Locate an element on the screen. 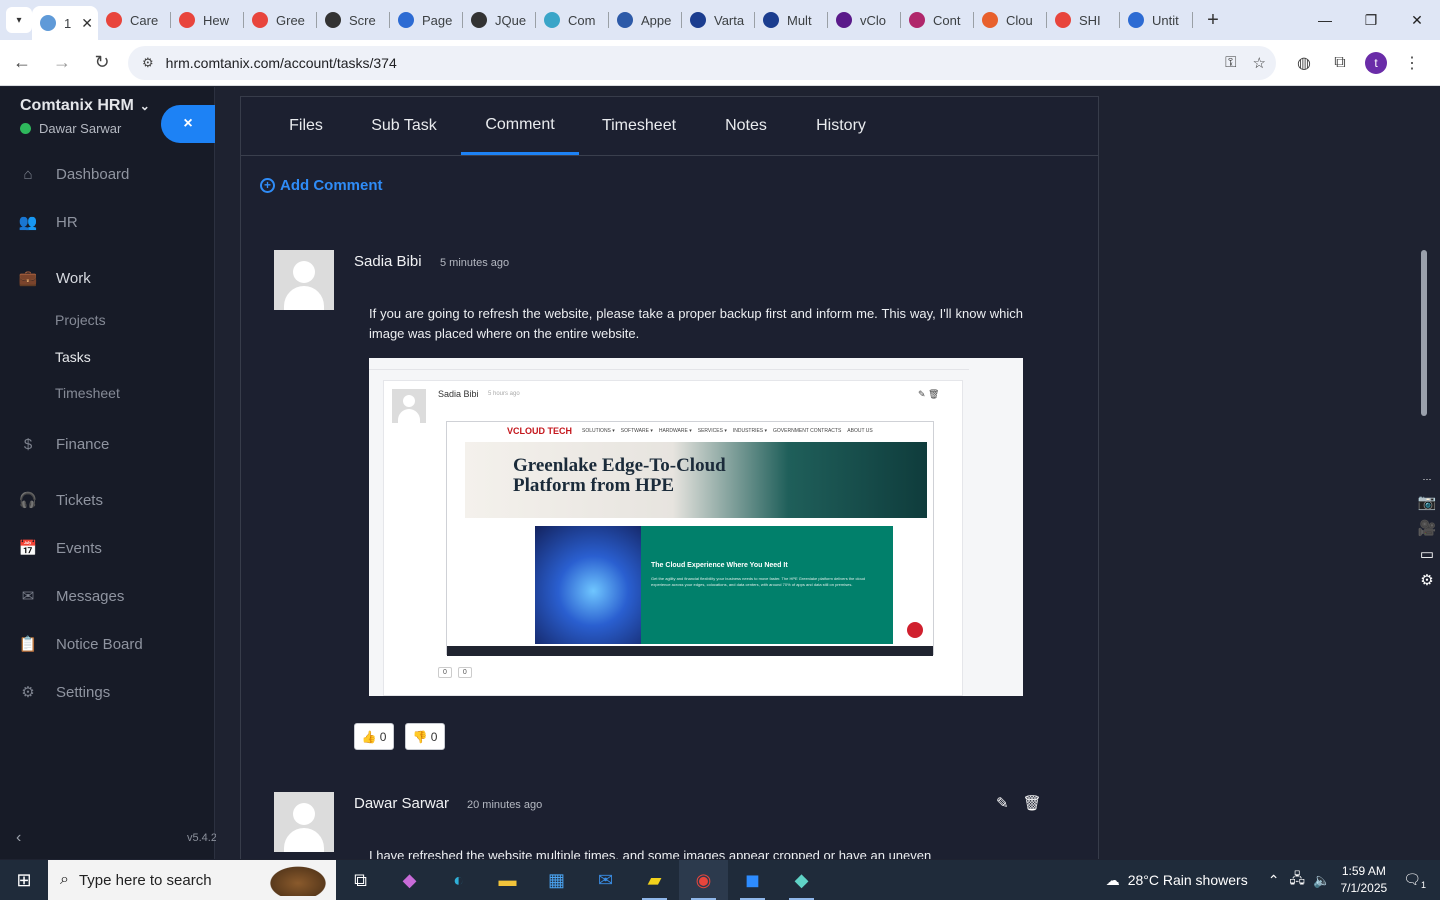 Image resolution: width=1440 pixels, height=900 pixels. browser-tab: 1 ✕ is located at coordinates (65, 23).